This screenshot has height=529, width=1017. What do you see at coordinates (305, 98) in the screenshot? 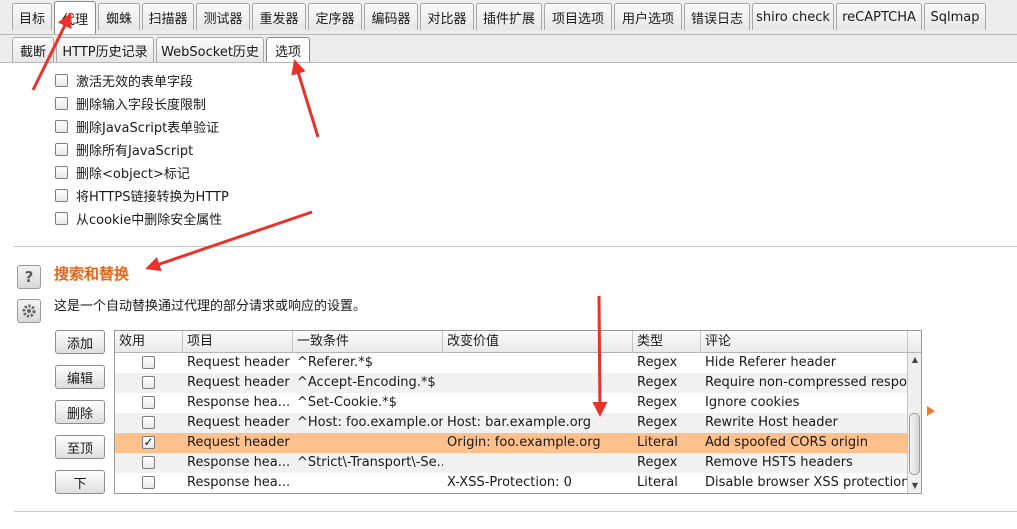
I see `arrow-to-options-subtab` at bounding box center [305, 98].